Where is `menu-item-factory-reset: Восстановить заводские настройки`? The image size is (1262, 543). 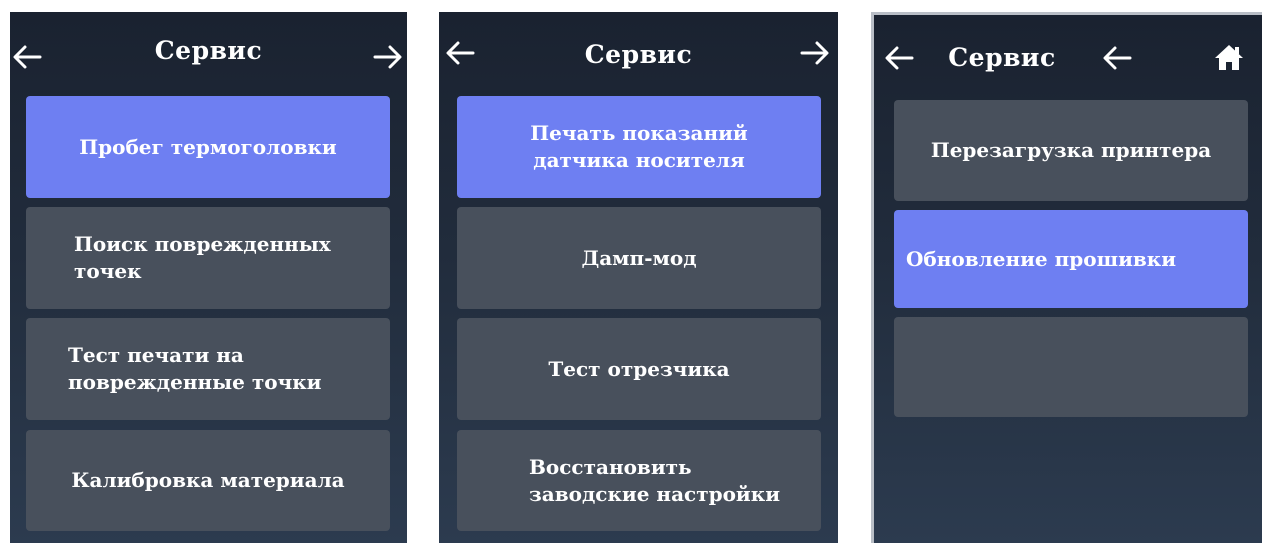 menu-item-factory-reset: Восстановить заводские настройки is located at coordinates (639, 480).